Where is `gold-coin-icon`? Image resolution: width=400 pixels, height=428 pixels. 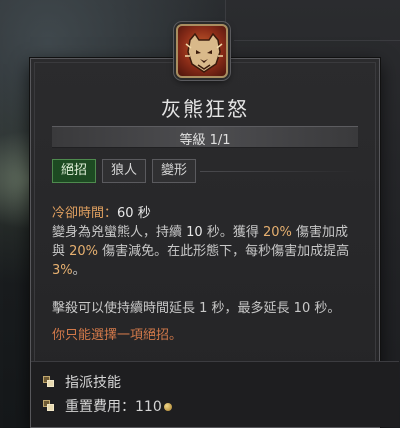 gold-coin-icon is located at coordinates (167, 407).